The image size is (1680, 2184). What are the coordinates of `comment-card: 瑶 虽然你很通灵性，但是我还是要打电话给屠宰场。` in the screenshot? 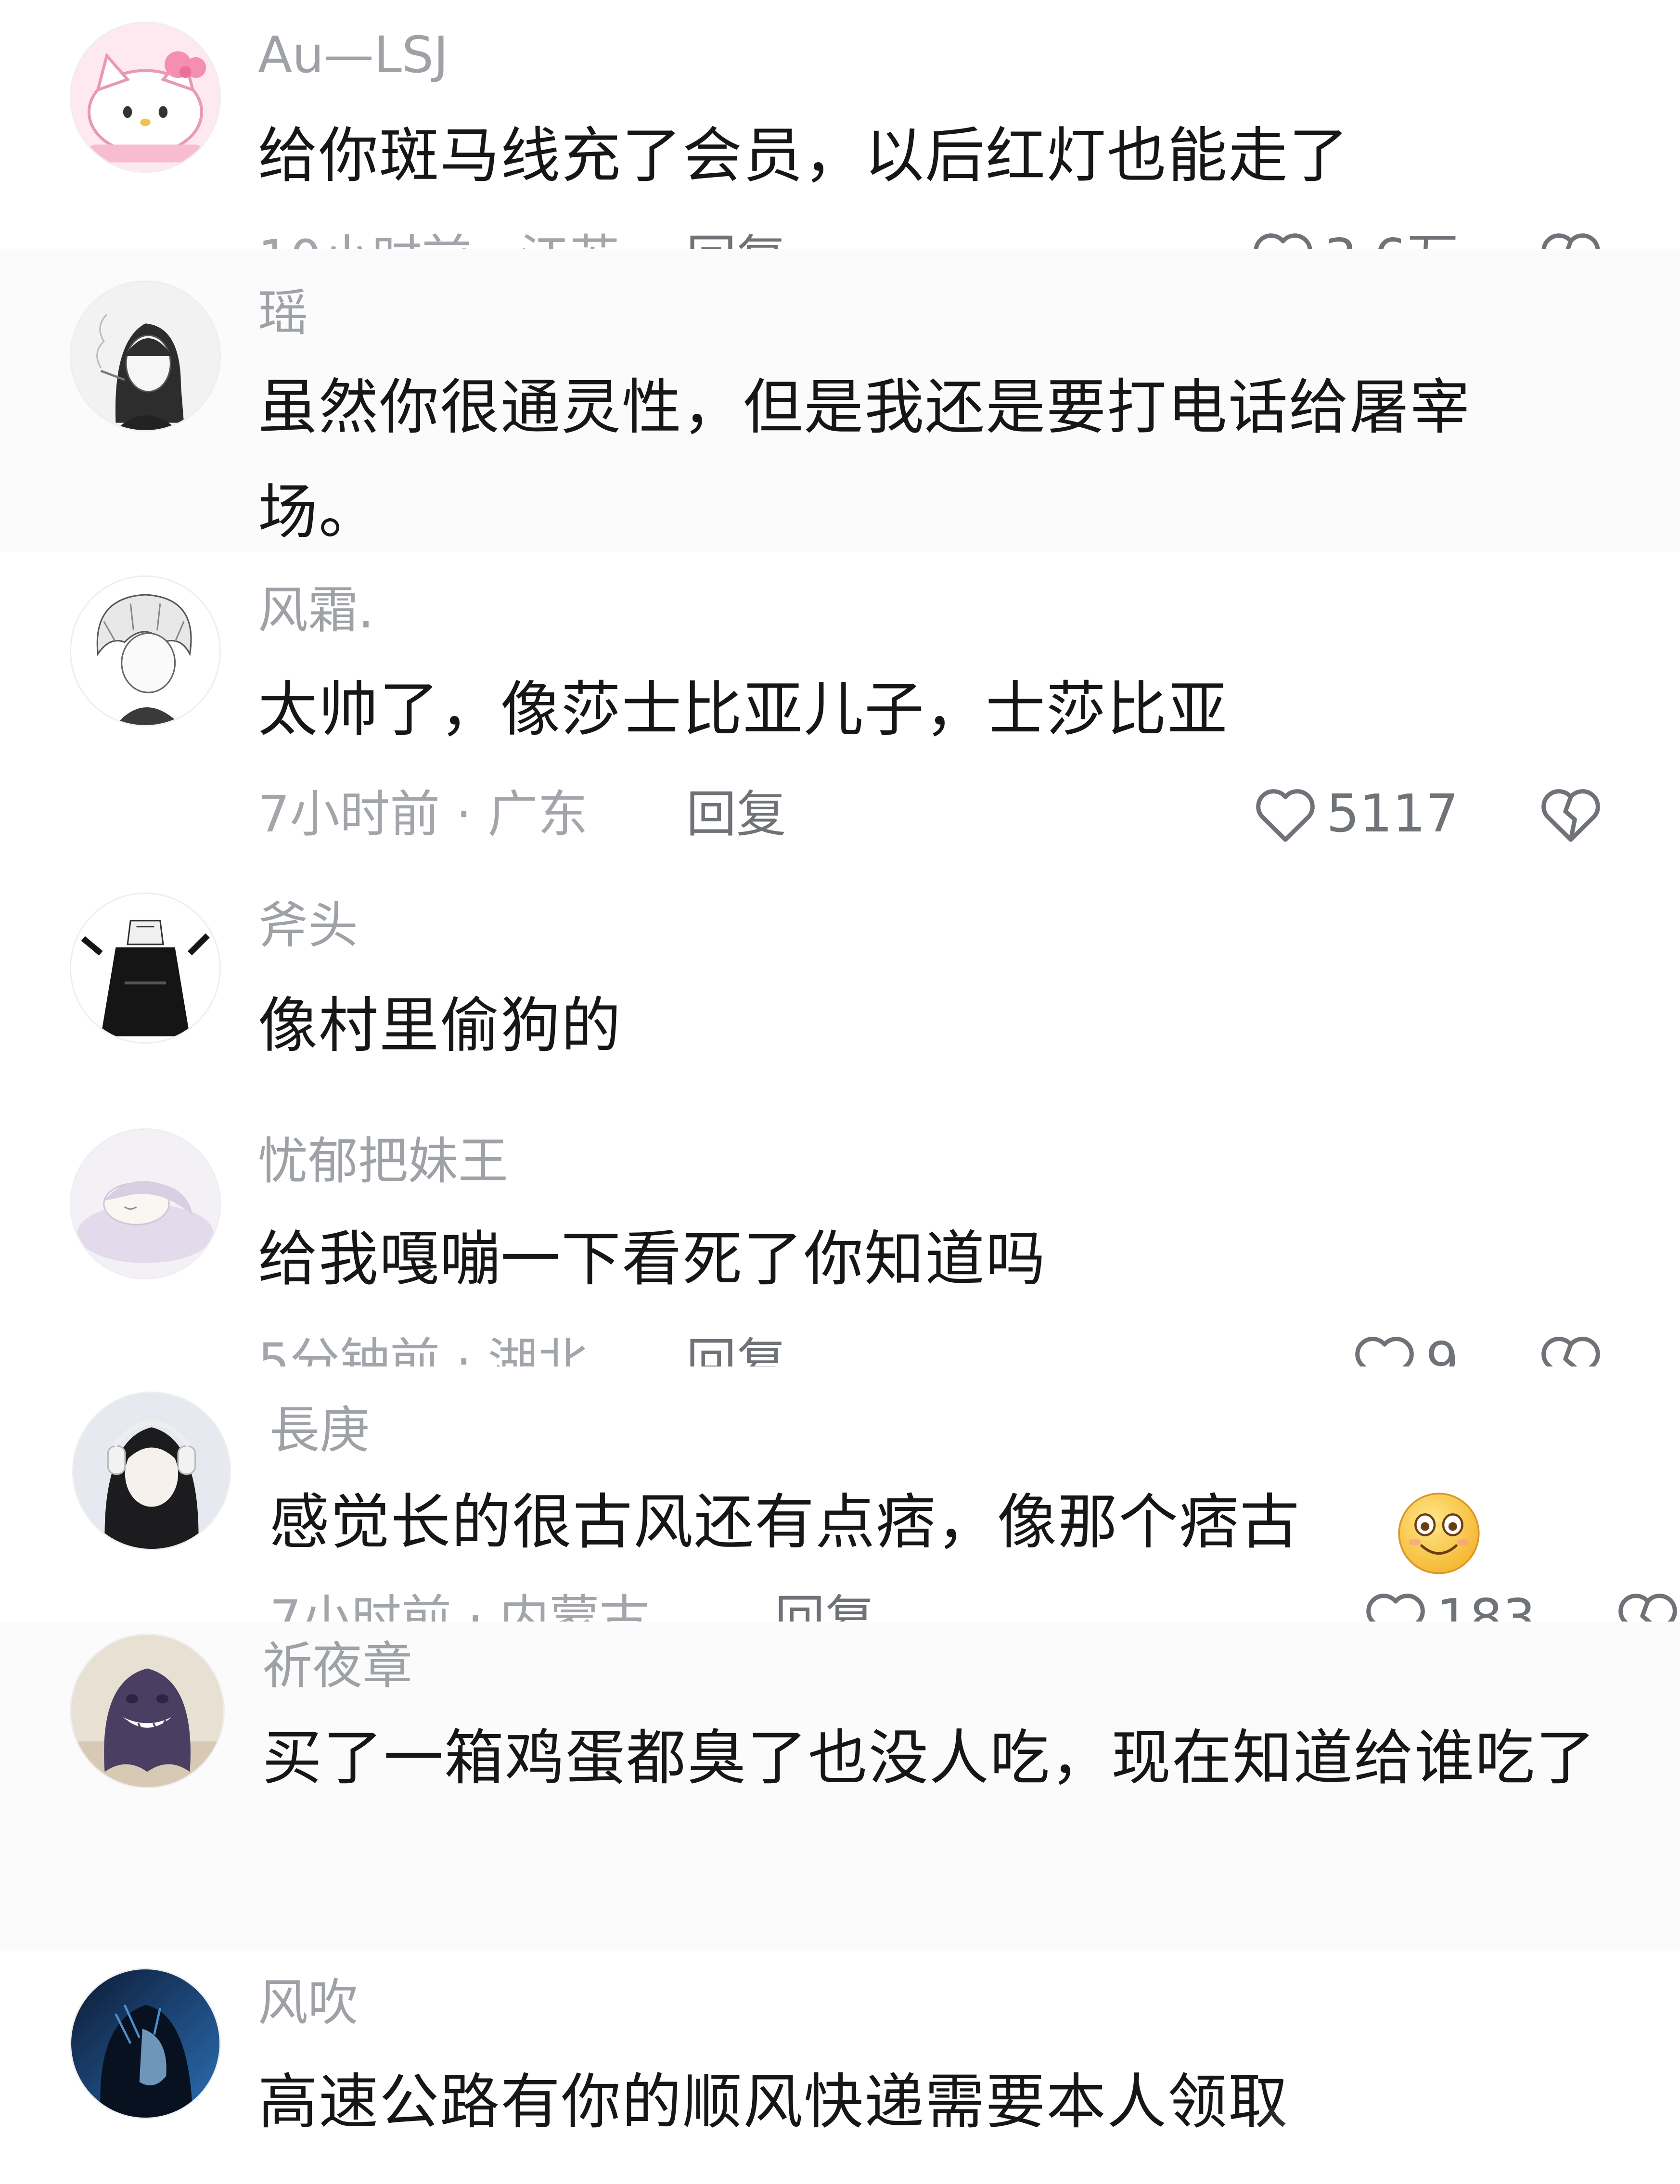 It's located at (840, 400).